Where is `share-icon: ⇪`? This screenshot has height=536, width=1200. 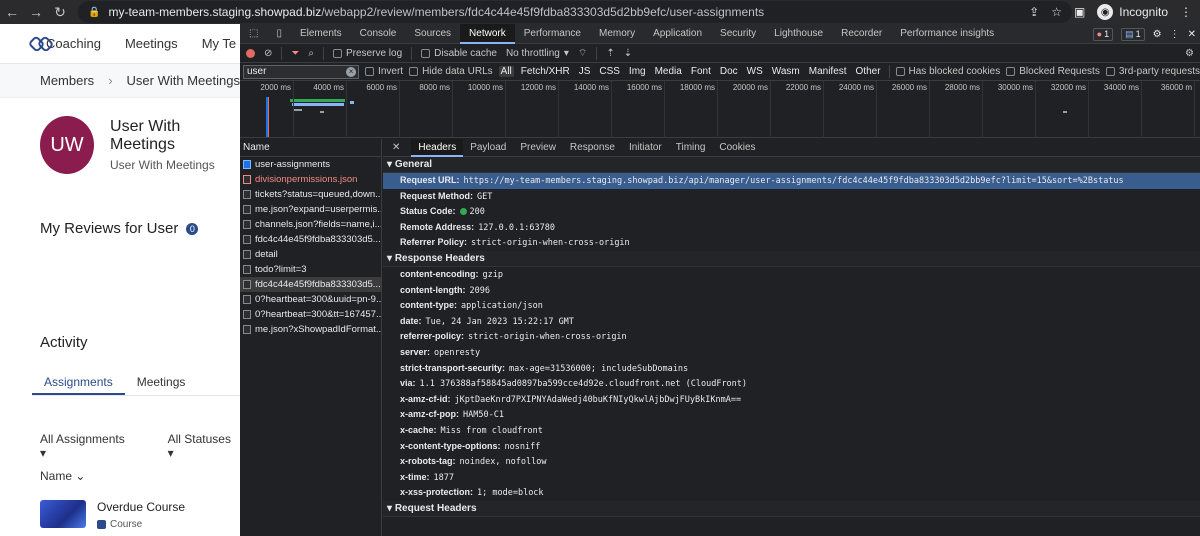 share-icon: ⇪ is located at coordinates (1034, 12).